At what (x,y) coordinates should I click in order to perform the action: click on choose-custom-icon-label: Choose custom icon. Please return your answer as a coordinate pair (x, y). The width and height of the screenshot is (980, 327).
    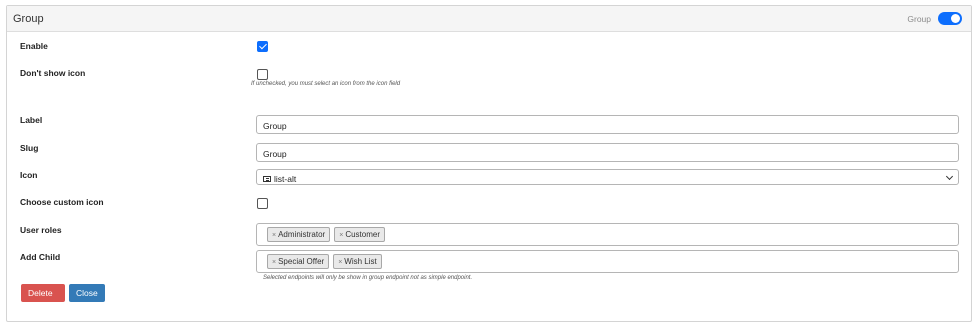
    Looking at the image, I should click on (62, 202).